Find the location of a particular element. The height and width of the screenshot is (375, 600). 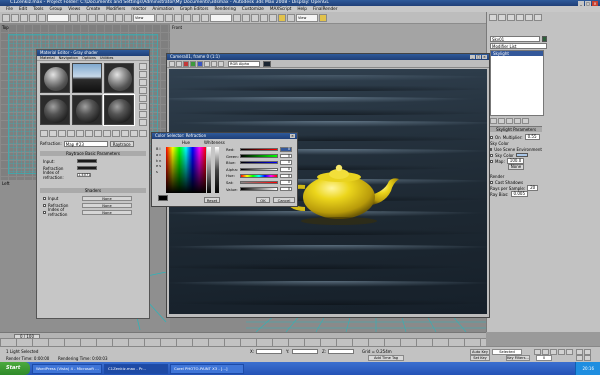

input-shader-button: None is located at coordinates (107, 198).